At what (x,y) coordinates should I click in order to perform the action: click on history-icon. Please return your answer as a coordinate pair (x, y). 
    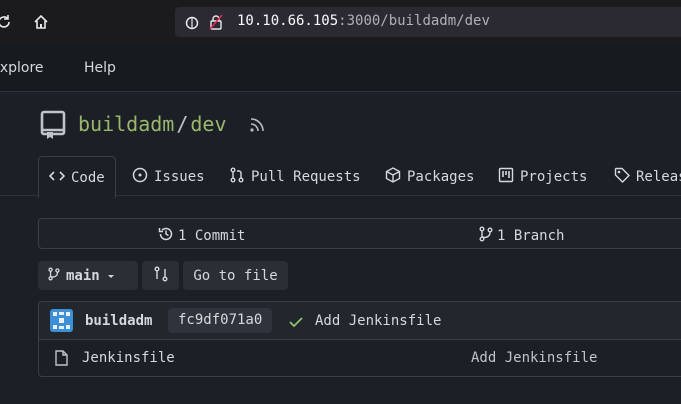
    Looking at the image, I should click on (166, 236).